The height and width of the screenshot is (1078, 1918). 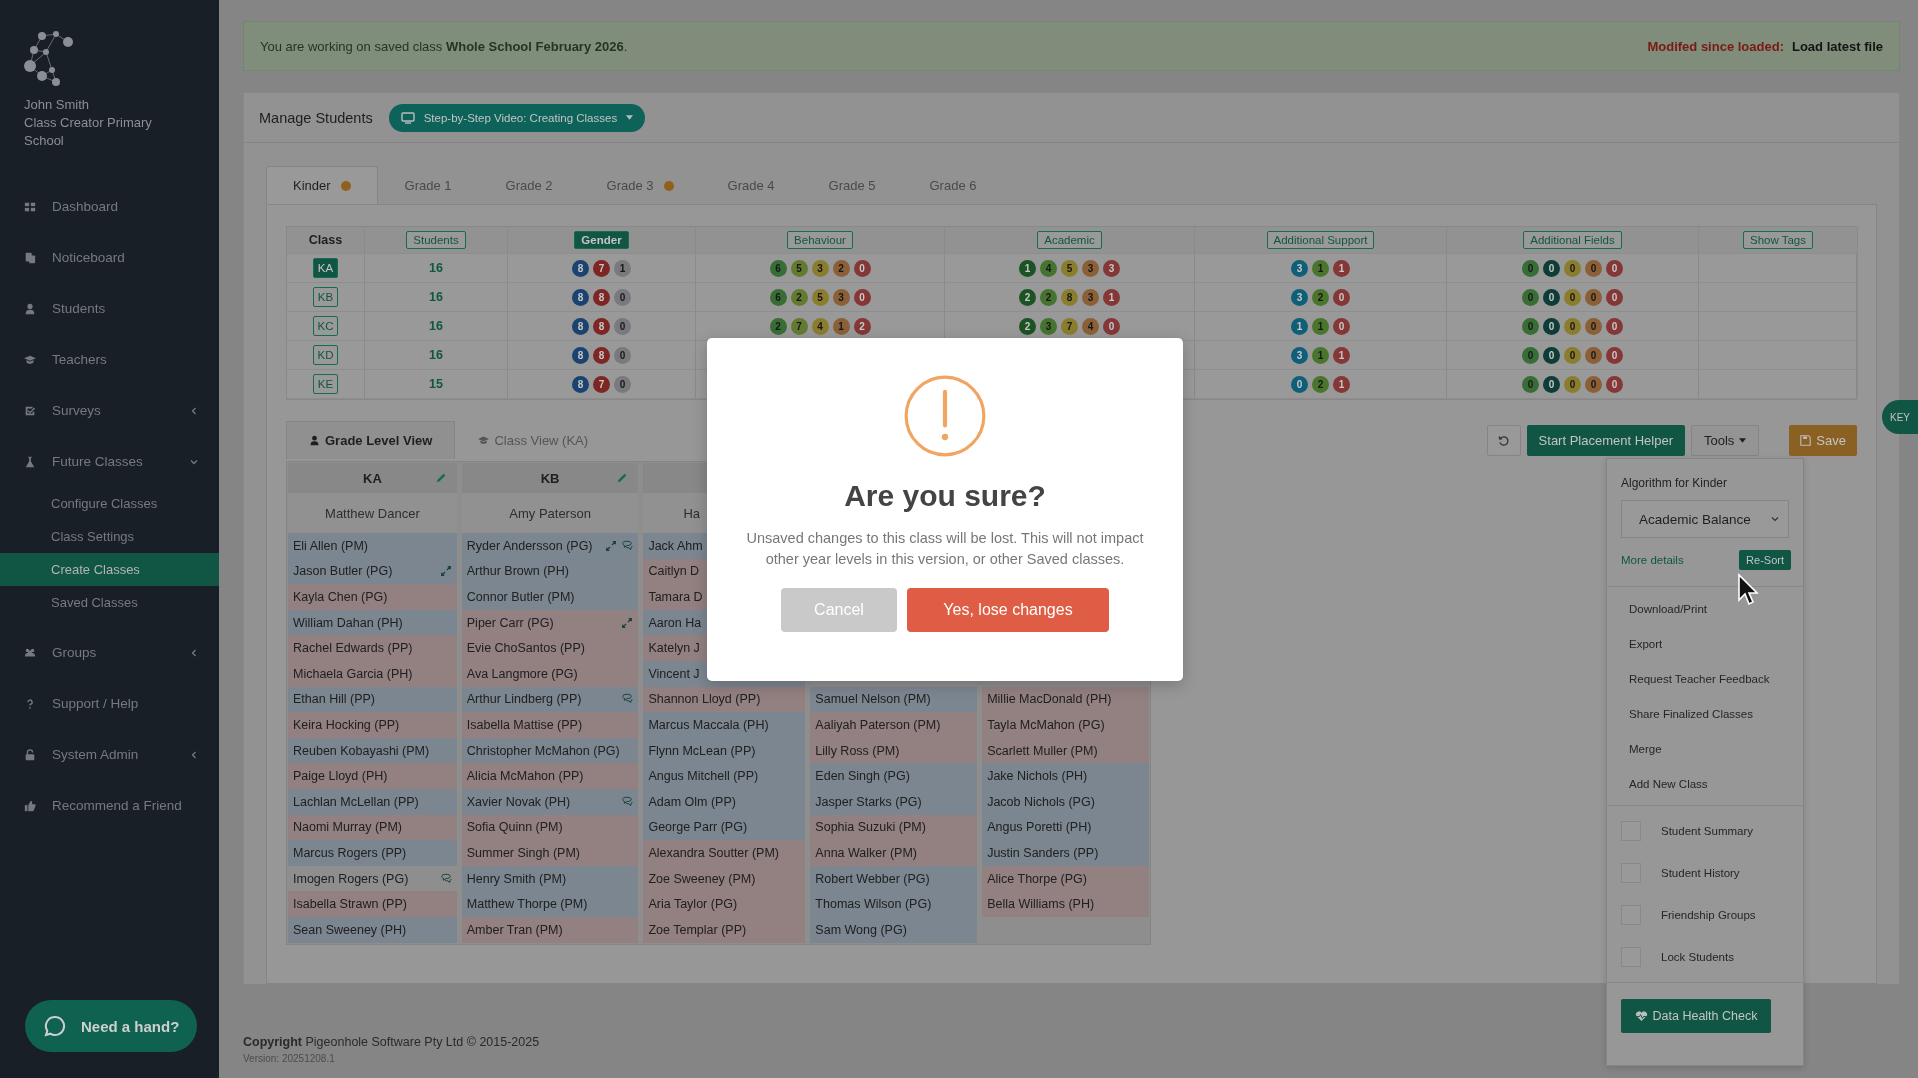 I want to click on view-tab: Class View (KA), so click(x=533, y=440).